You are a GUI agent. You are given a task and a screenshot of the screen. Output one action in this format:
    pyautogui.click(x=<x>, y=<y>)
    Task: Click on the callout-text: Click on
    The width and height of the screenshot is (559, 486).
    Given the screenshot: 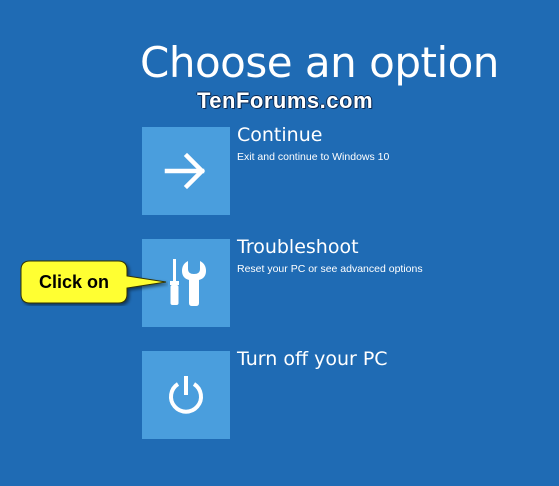 What is the action you would take?
    pyautogui.click(x=73, y=281)
    